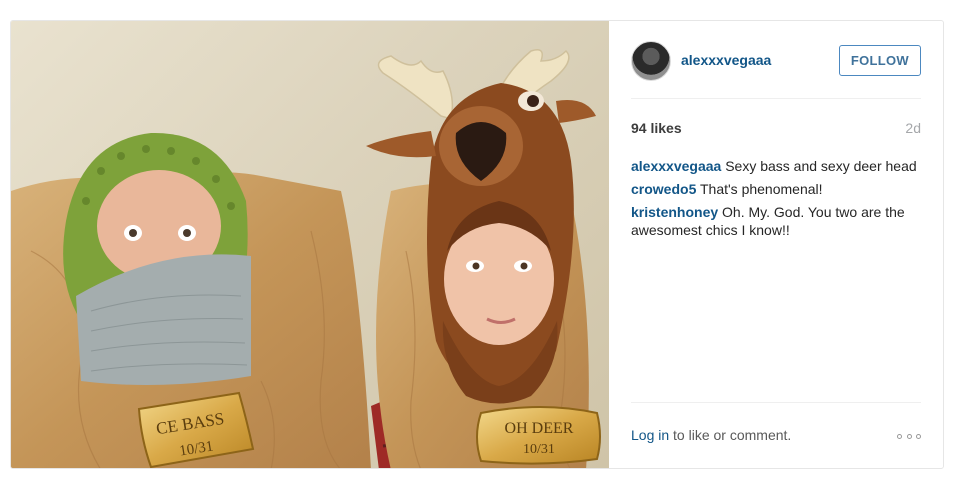 The height and width of the screenshot is (478, 957). Describe the element at coordinates (401, 144) in the screenshot. I see `deer-left-ear` at that location.